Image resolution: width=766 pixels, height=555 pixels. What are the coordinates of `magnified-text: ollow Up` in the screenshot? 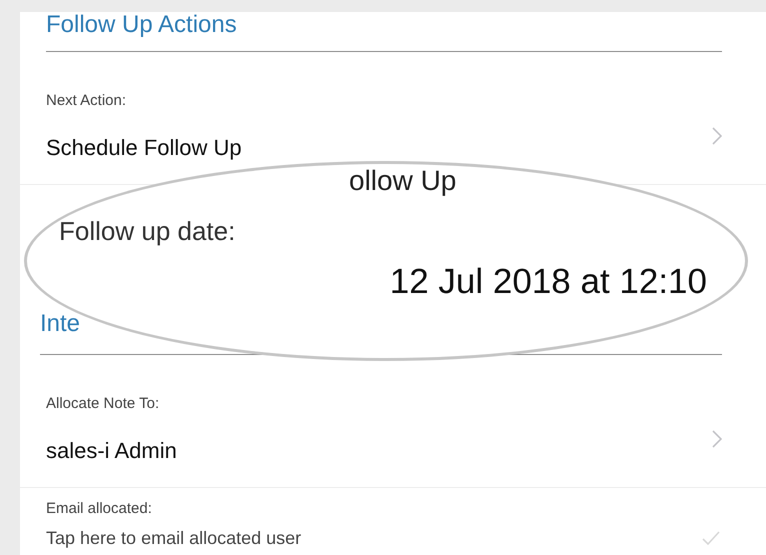 It's located at (402, 181).